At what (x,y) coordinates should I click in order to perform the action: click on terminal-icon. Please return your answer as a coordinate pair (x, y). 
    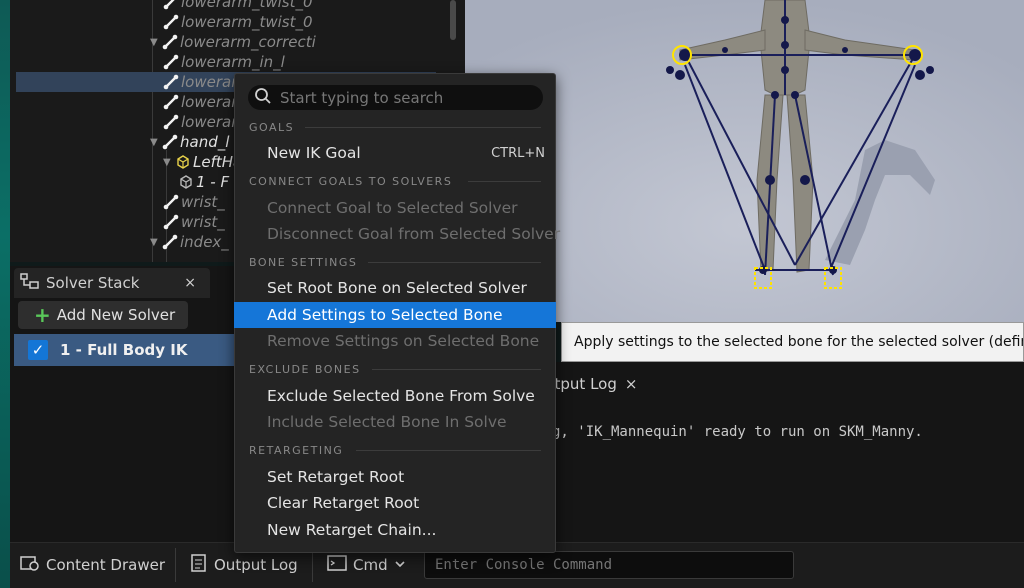
    Looking at the image, I should click on (337, 565).